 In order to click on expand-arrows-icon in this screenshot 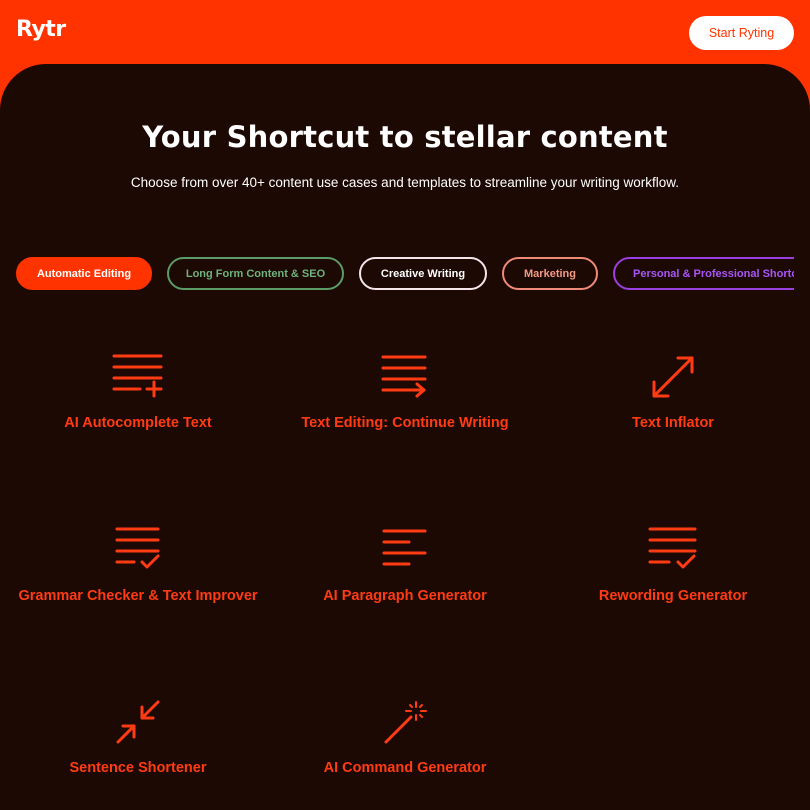, I will do `click(673, 377)`.